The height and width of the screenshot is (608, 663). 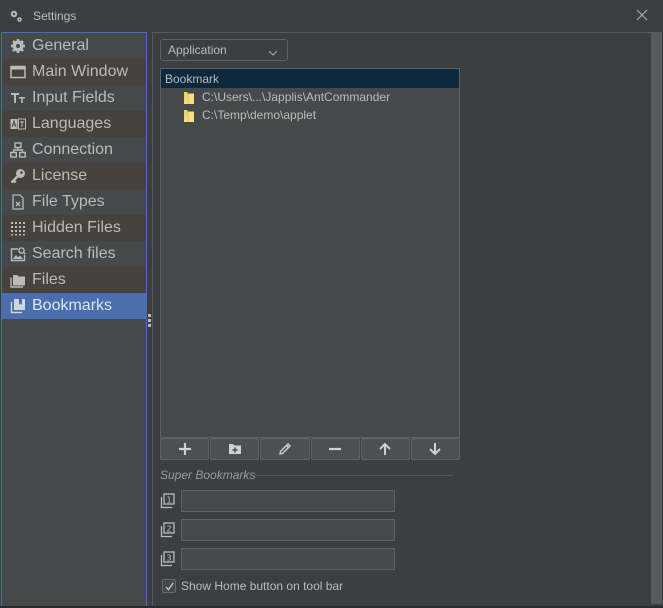 I want to click on sidebar-item-label: Bookmarks, so click(x=72, y=305).